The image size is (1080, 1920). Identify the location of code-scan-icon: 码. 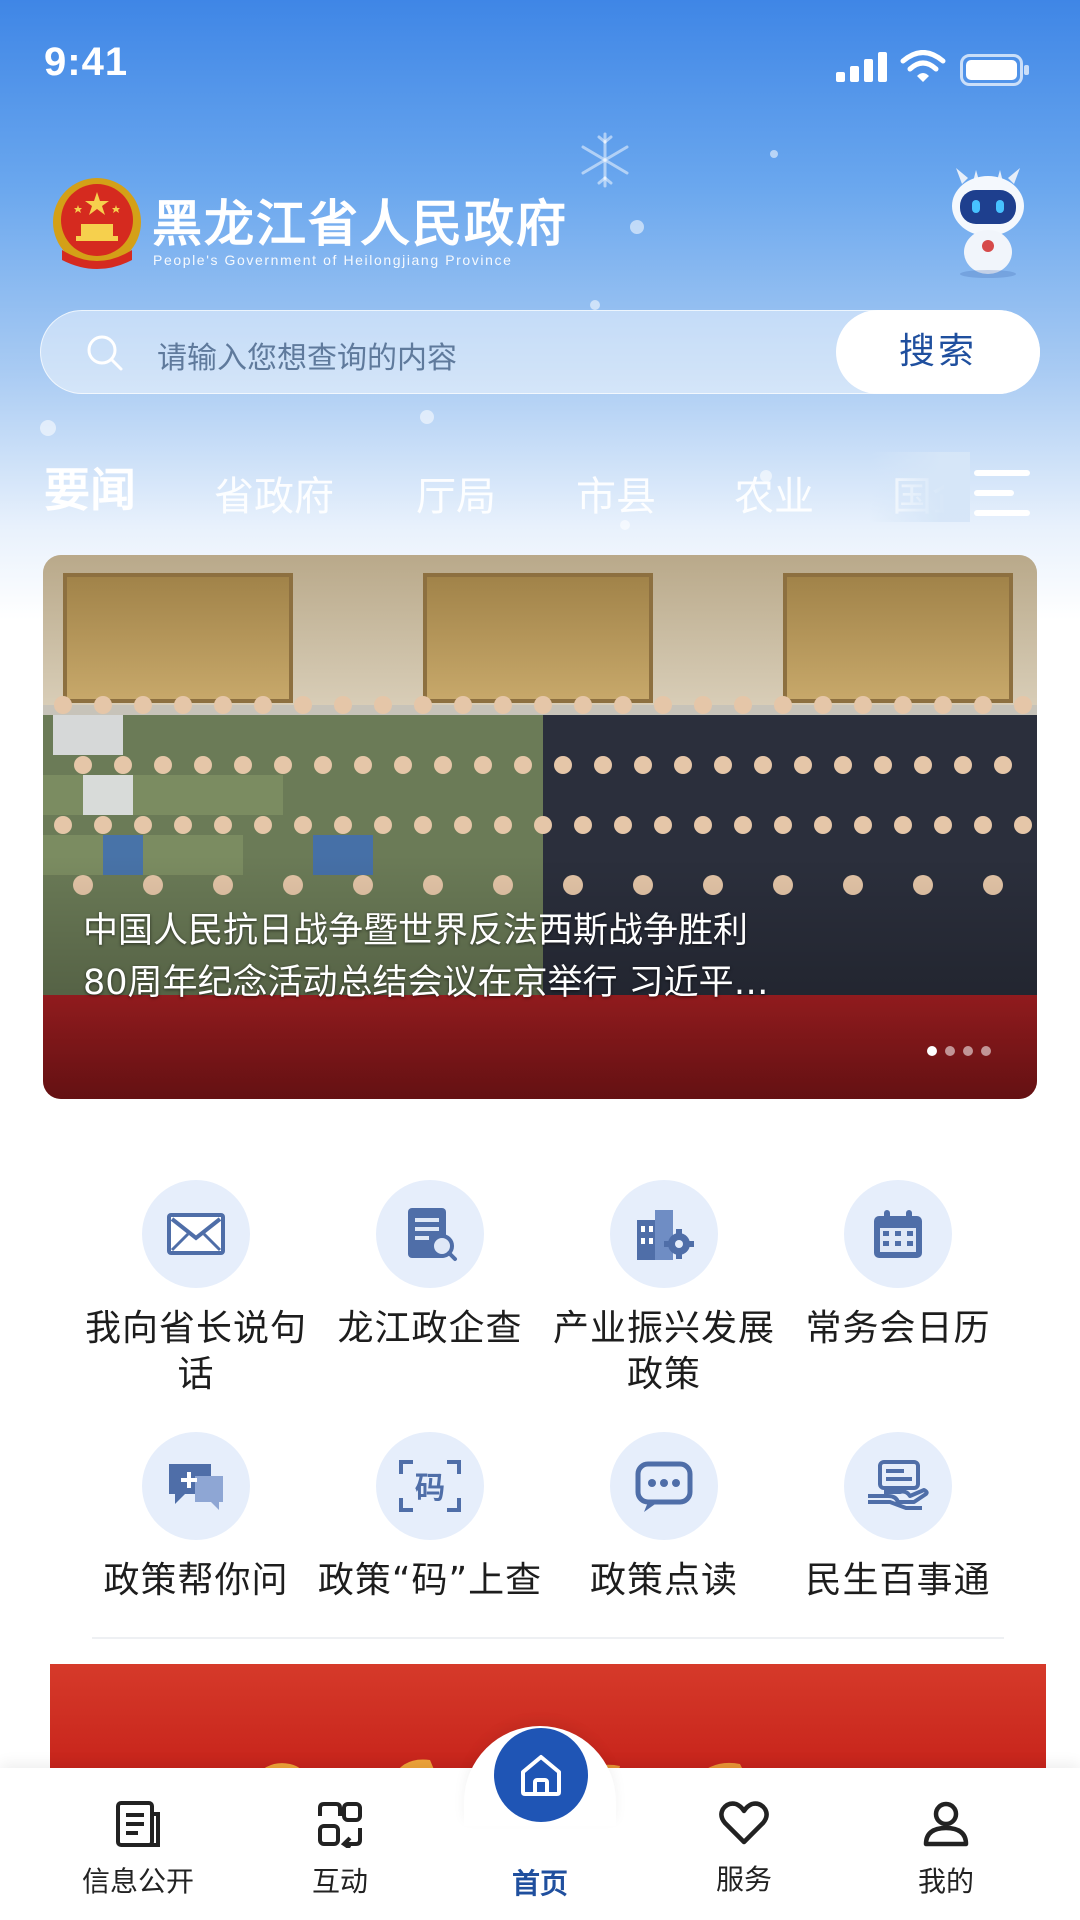
(430, 1486).